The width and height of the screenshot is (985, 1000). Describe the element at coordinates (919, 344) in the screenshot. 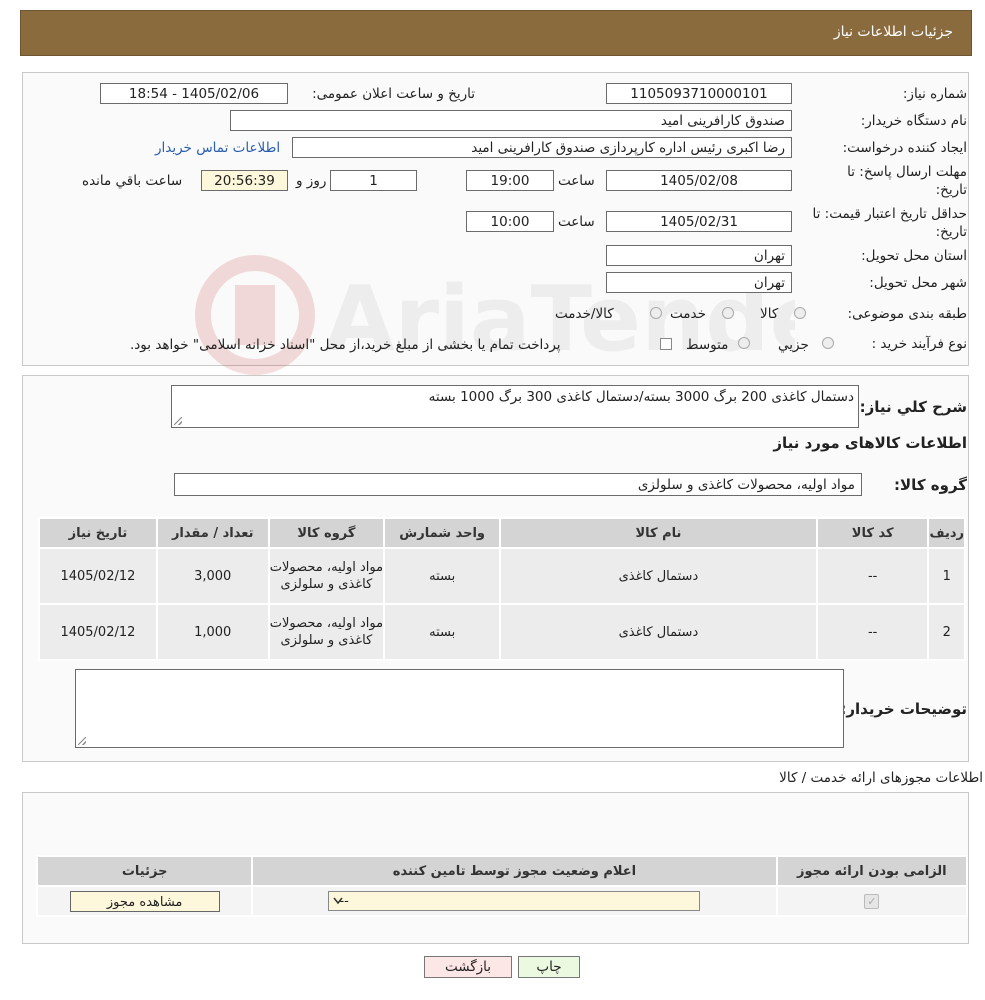

I see `process-label: نوع فرآیند خرید :` at that location.